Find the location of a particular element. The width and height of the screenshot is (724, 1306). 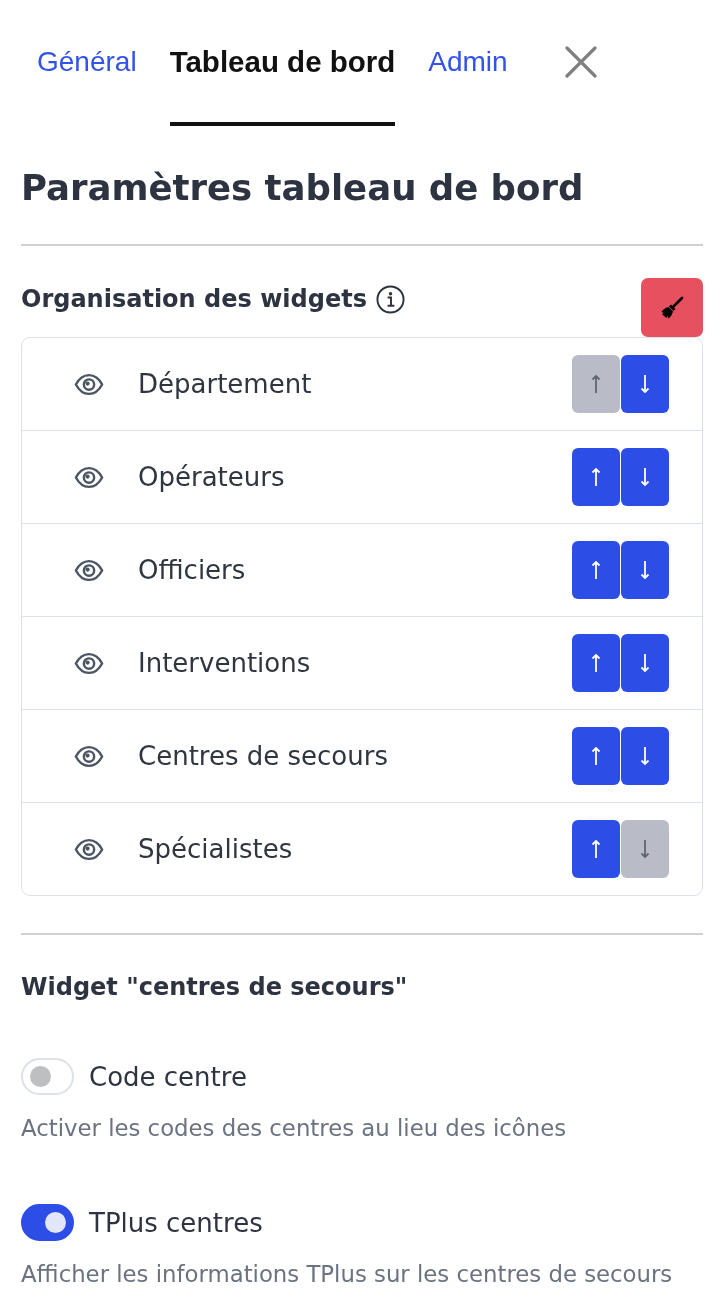

widget-name: Département is located at coordinates (225, 384).